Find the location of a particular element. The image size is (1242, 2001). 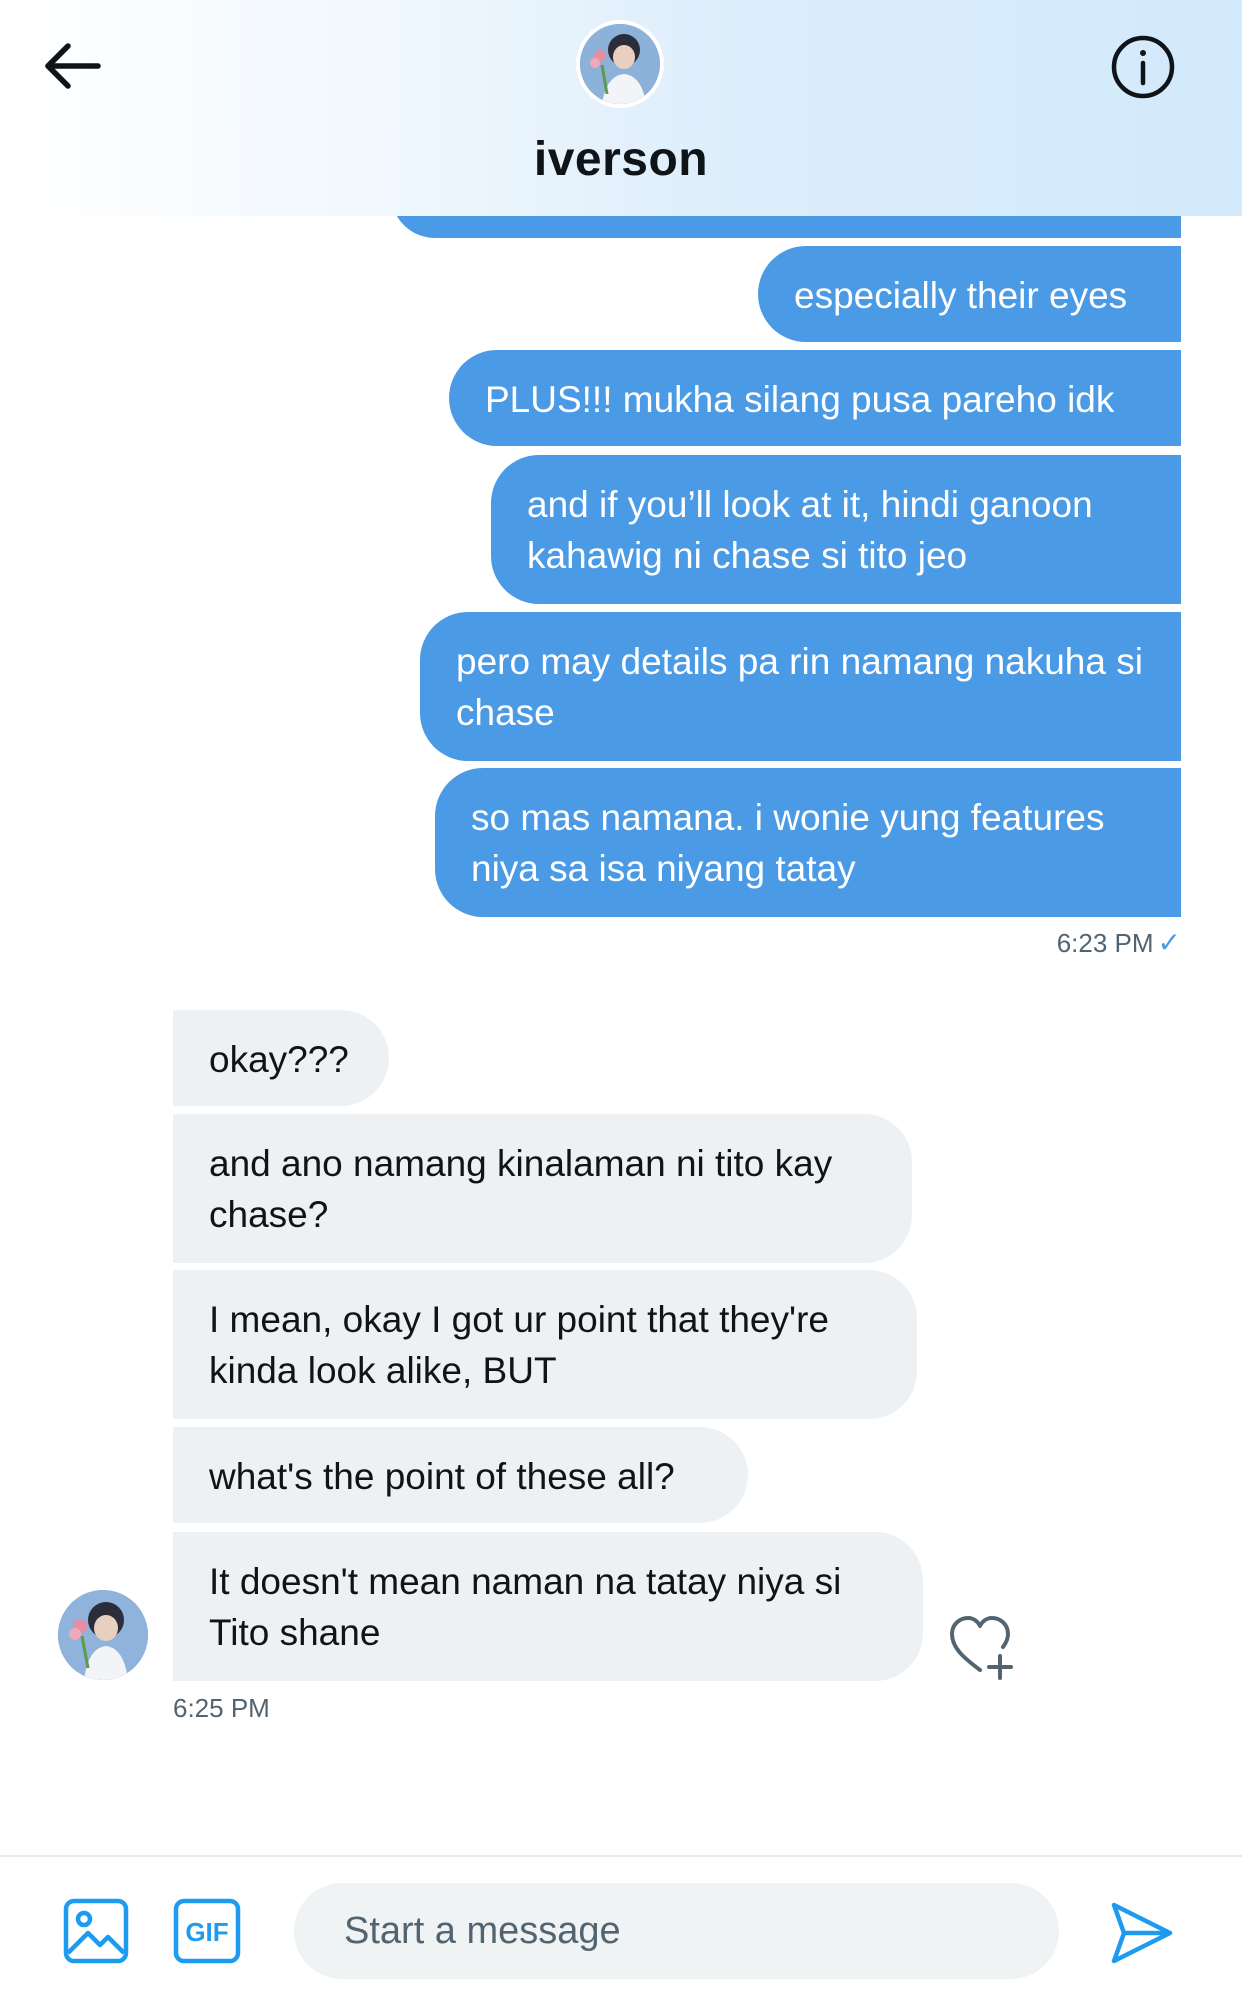

incoming-message: okay??? is located at coordinates (281, 1058).